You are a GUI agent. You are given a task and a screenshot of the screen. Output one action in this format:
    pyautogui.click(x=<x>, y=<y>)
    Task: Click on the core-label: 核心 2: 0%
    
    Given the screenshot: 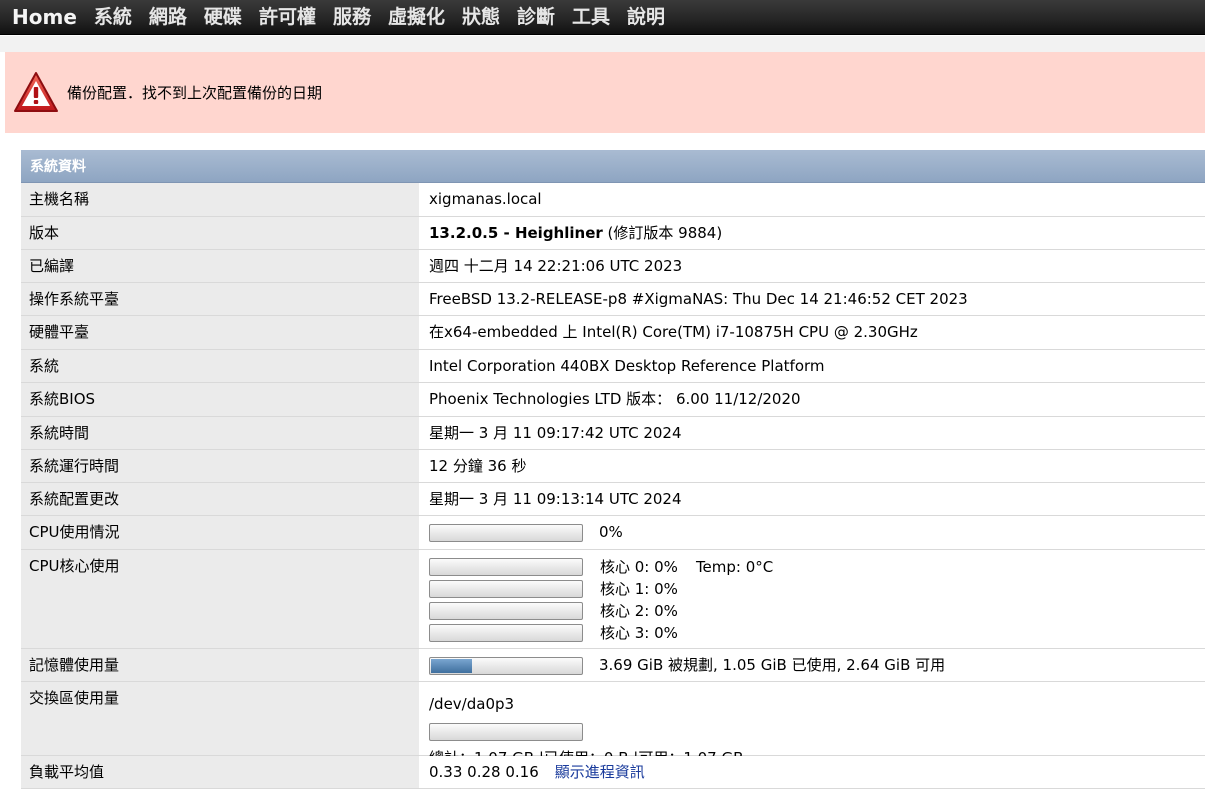 What is the action you would take?
    pyautogui.click(x=639, y=611)
    